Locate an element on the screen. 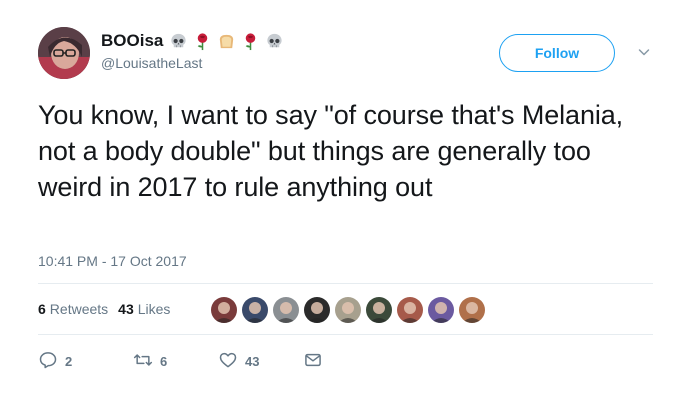 The image size is (691, 402). retweet-action: 6 is located at coordinates (150, 361).